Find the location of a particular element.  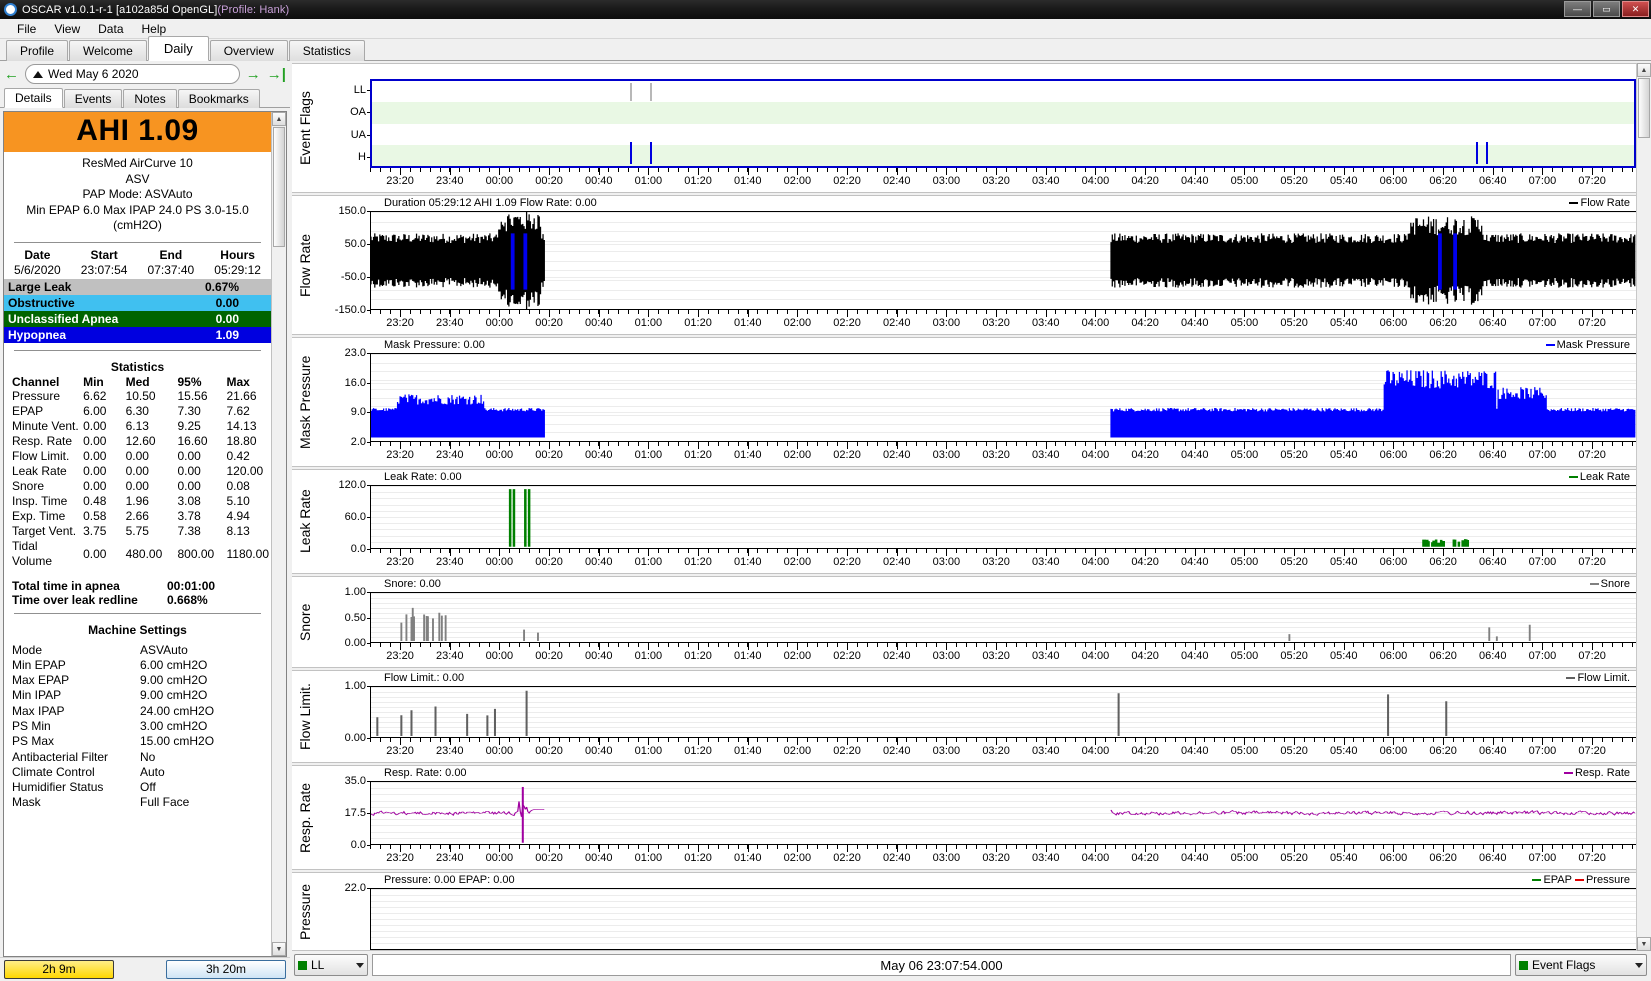

charts-scroll-down-icon: ▼ is located at coordinates (1644, 944).